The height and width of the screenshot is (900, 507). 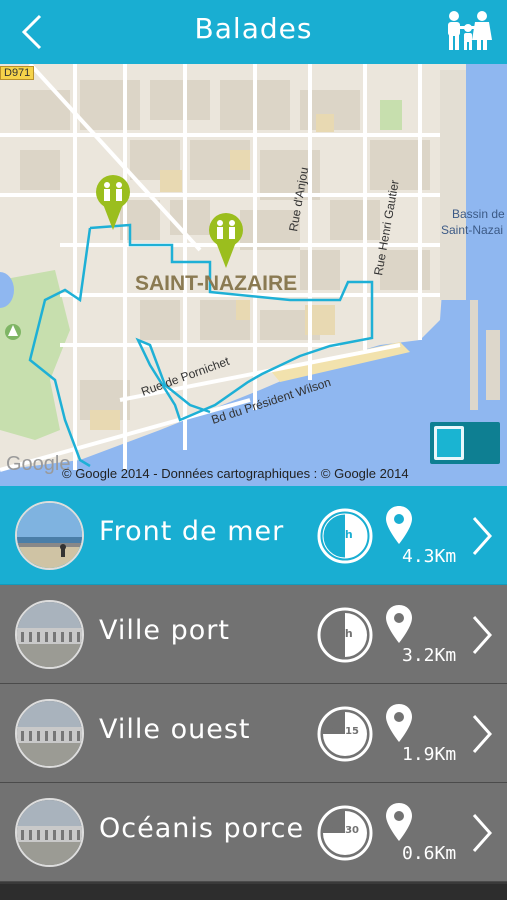 I want to click on duration-label: 1h15, so click(x=345, y=731).